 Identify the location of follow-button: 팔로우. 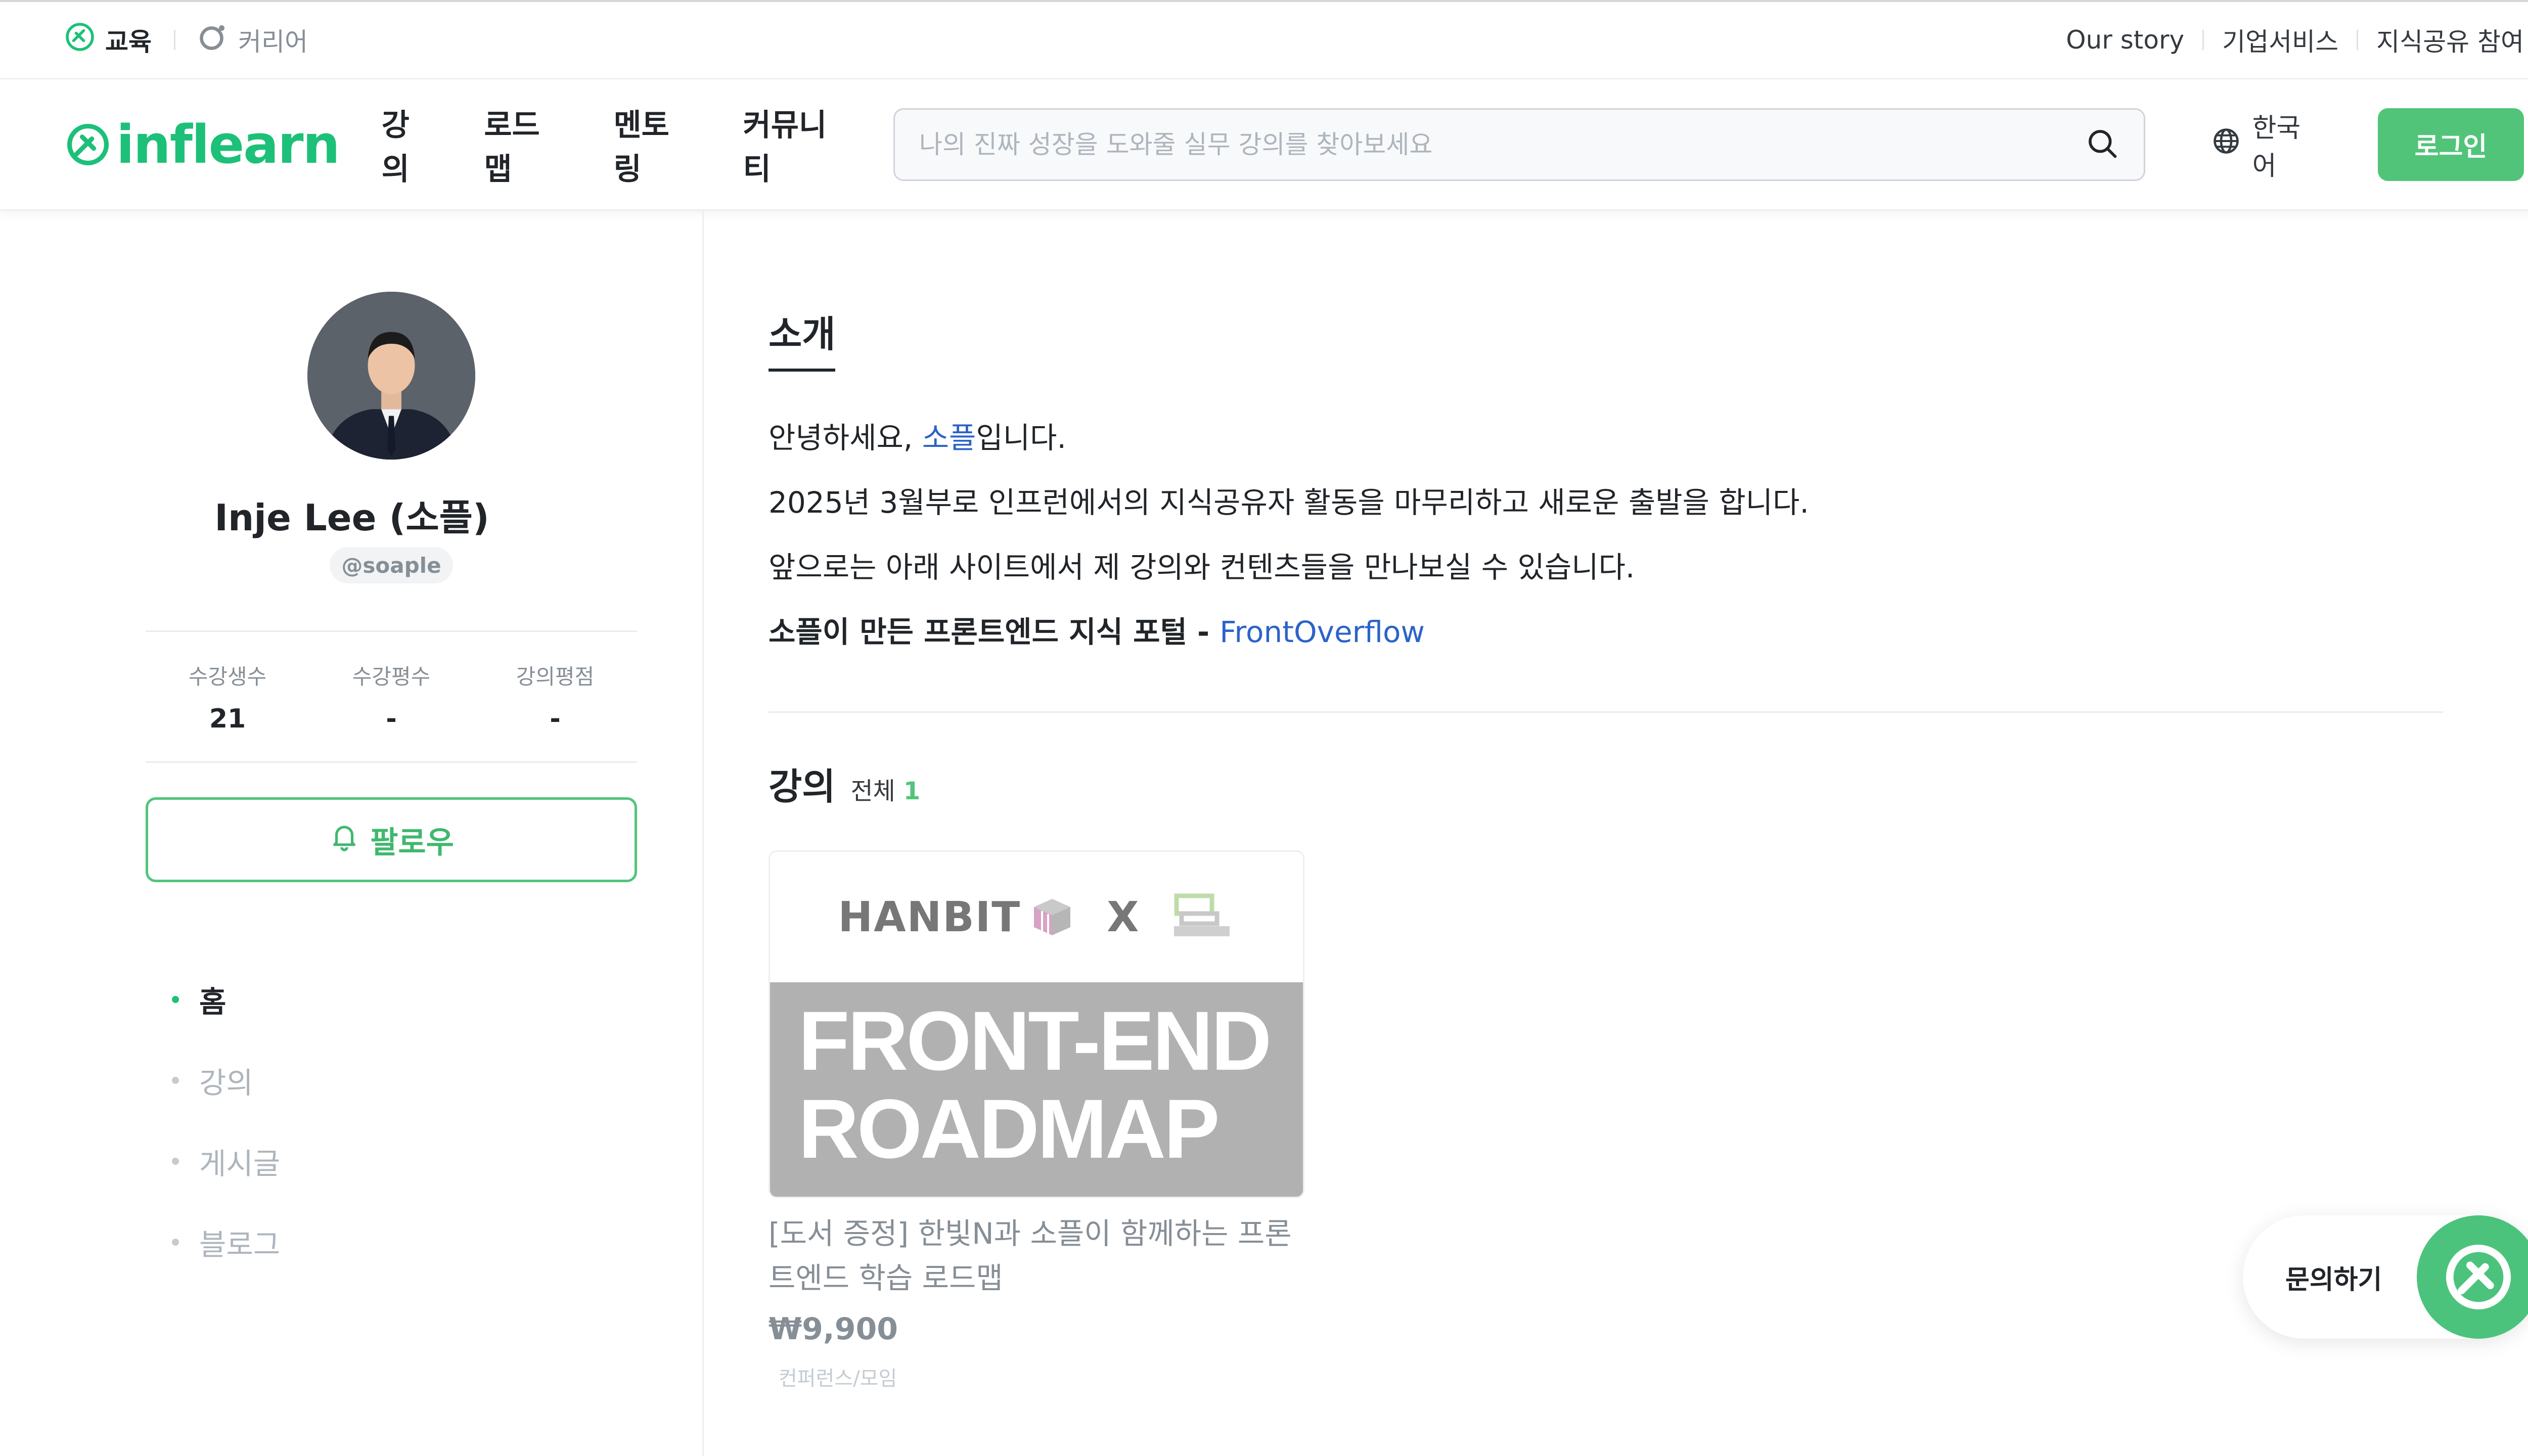
(392, 839).